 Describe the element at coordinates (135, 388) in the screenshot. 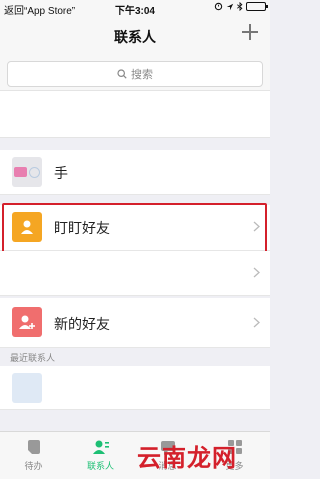

I see `recent-contact-row` at that location.